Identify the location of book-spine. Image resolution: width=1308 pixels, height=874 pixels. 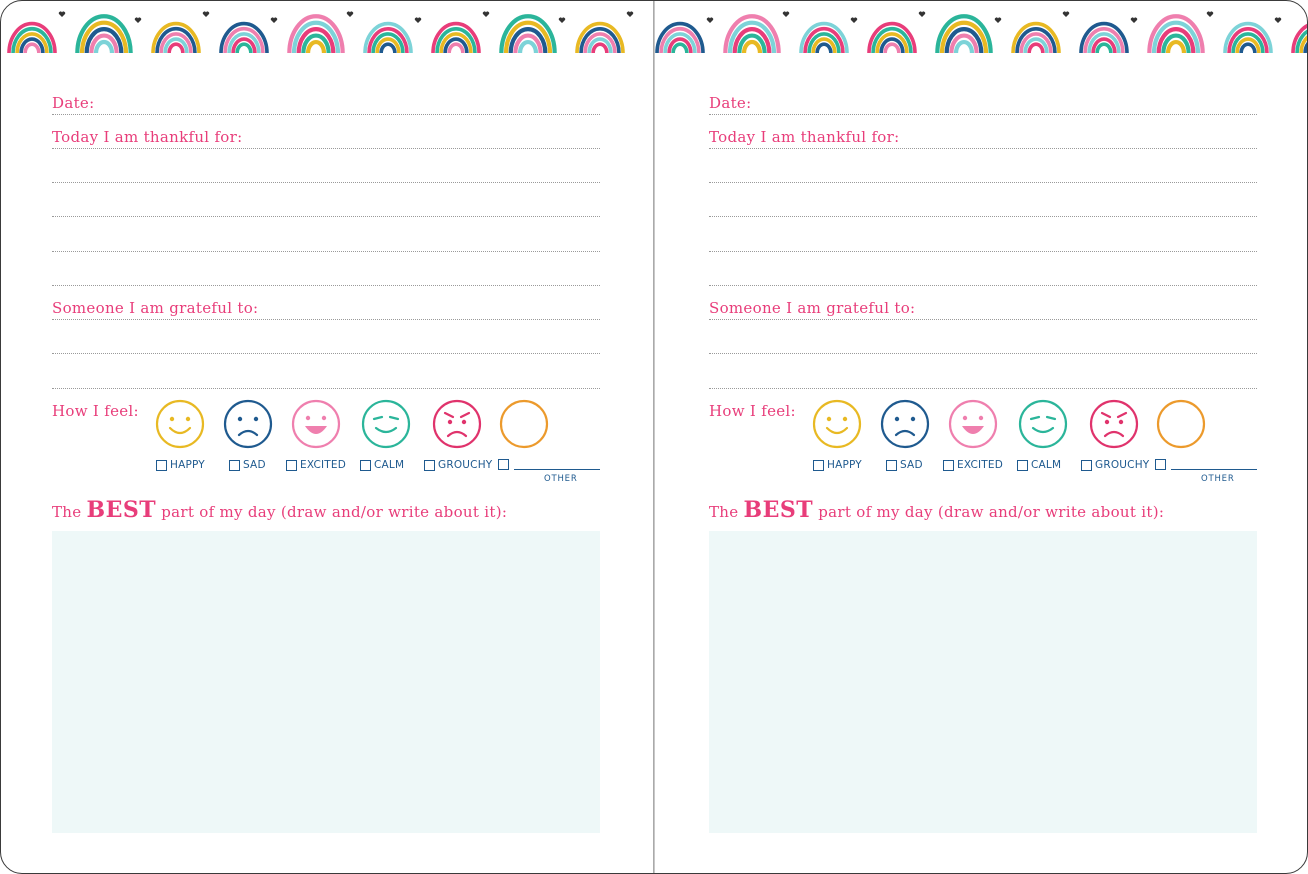
(654, 437).